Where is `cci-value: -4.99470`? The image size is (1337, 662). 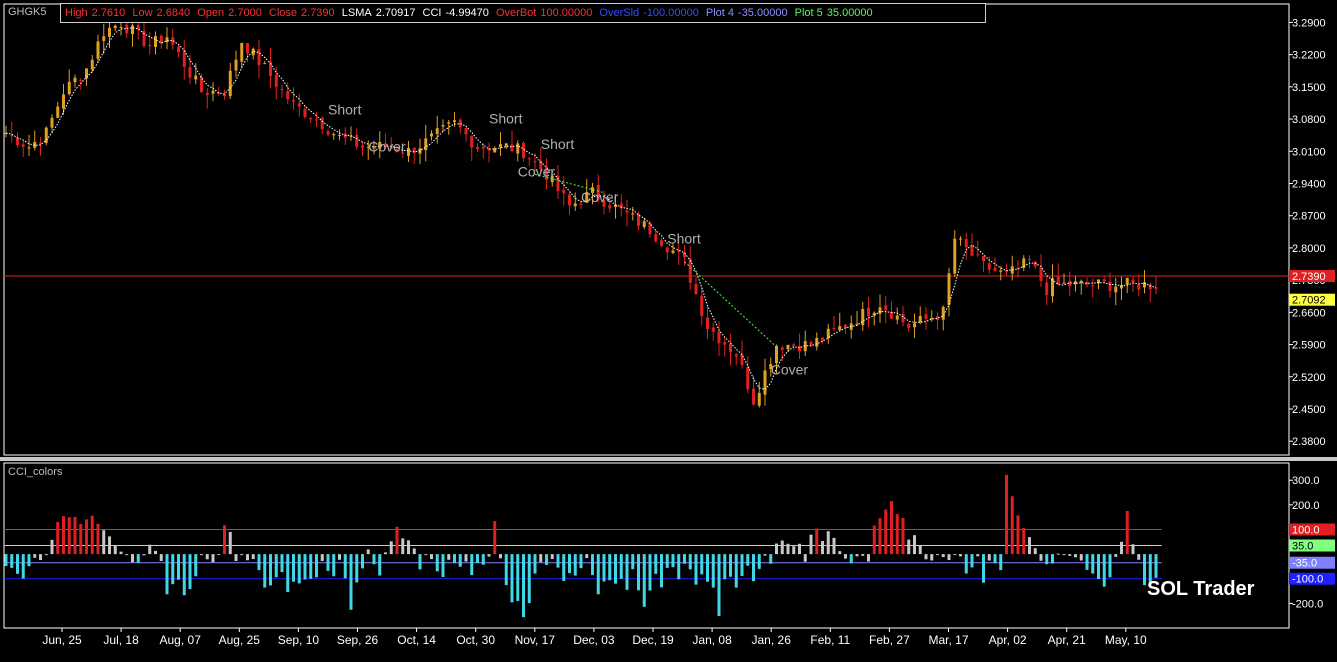 cci-value: -4.99470 is located at coordinates (467, 13).